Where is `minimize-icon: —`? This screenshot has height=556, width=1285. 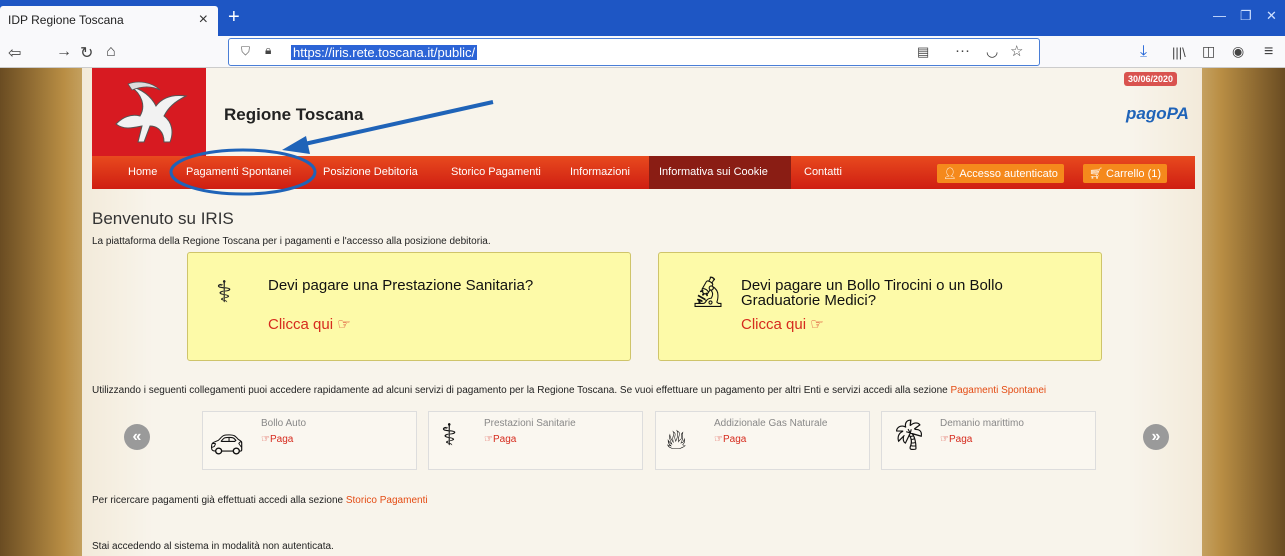 minimize-icon: — is located at coordinates (1219, 15).